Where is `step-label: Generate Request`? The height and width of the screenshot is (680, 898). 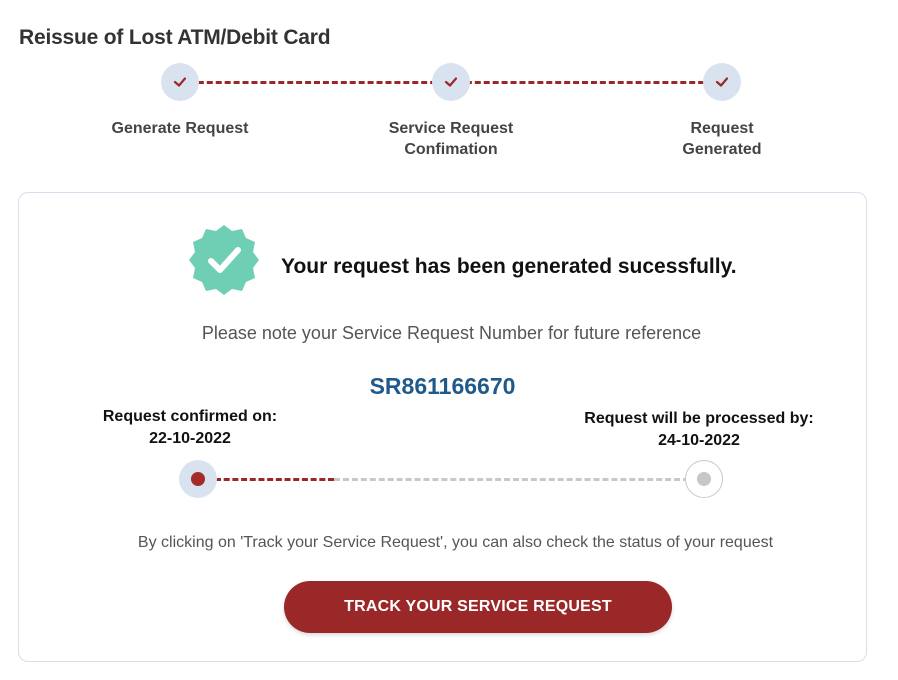
step-label: Generate Request is located at coordinates (180, 128).